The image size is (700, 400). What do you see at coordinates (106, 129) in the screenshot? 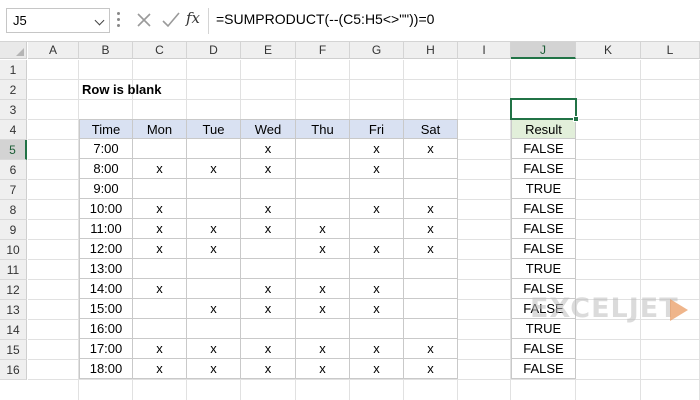
I see `table-header-cell: Time` at bounding box center [106, 129].